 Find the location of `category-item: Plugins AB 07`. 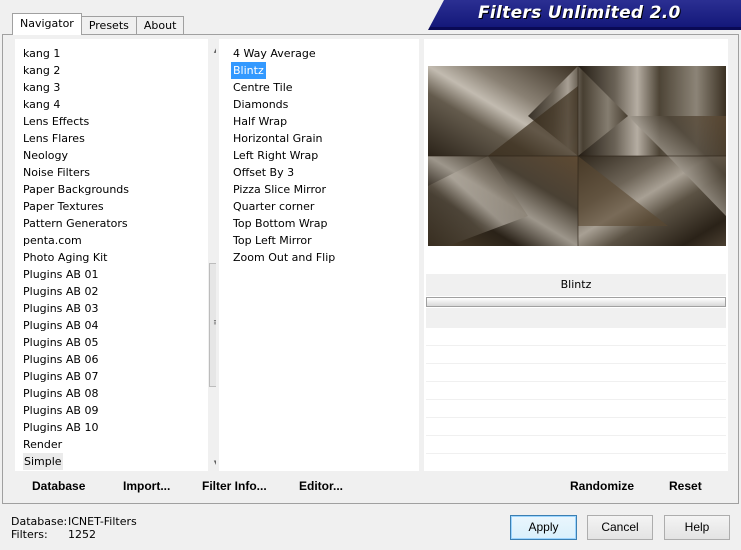

category-item: Plugins AB 07 is located at coordinates (60, 376).